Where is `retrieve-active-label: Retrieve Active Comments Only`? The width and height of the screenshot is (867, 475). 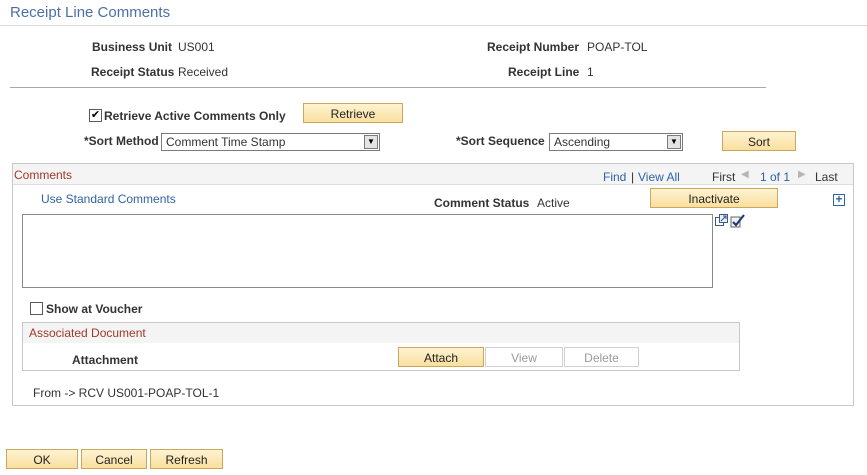 retrieve-active-label: Retrieve Active Comments Only is located at coordinates (195, 116).